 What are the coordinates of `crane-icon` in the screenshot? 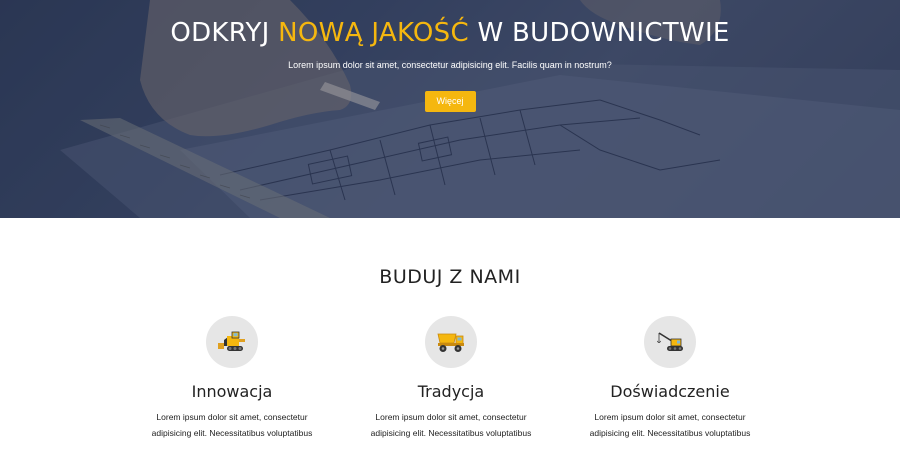 It's located at (670, 341).